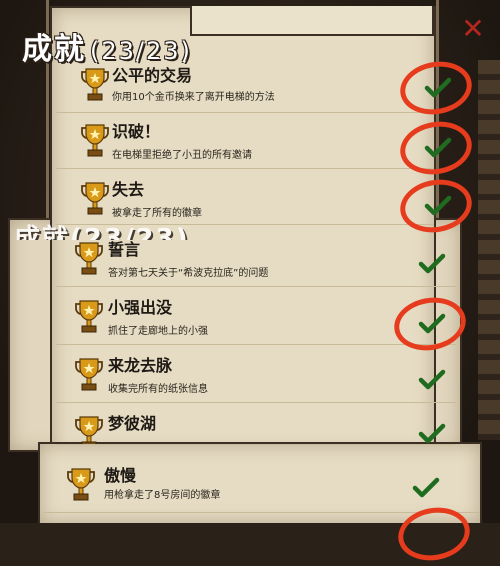 This screenshot has width=500, height=566. What do you see at coordinates (141, 51) in the screenshot?
I see `title-count: (23/23)` at bounding box center [141, 51].